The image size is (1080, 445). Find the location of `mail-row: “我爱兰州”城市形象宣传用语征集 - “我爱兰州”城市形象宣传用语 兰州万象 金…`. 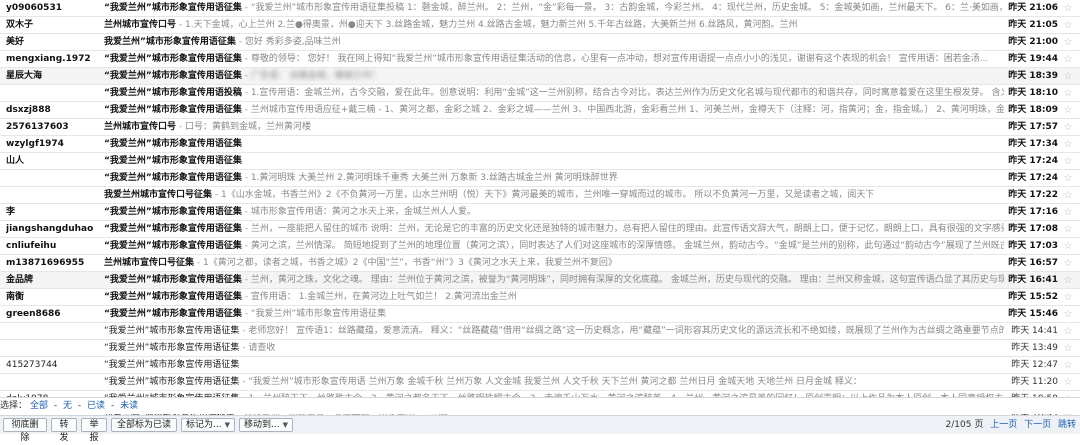

mail-row: “我爱兰州”城市形象宣传用语征集 - “我爱兰州”城市形象宣传用语 兰州万象 金… is located at coordinates (540, 382).